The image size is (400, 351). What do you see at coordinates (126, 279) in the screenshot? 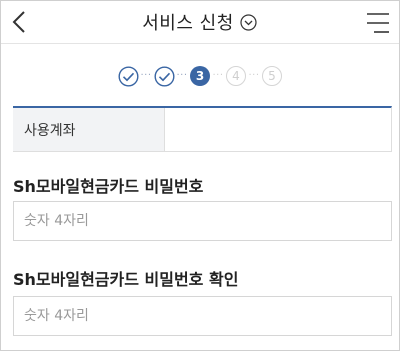
I see `password-confirm-label: Sh모바일현금카드 비밀번호 확인` at bounding box center [126, 279].